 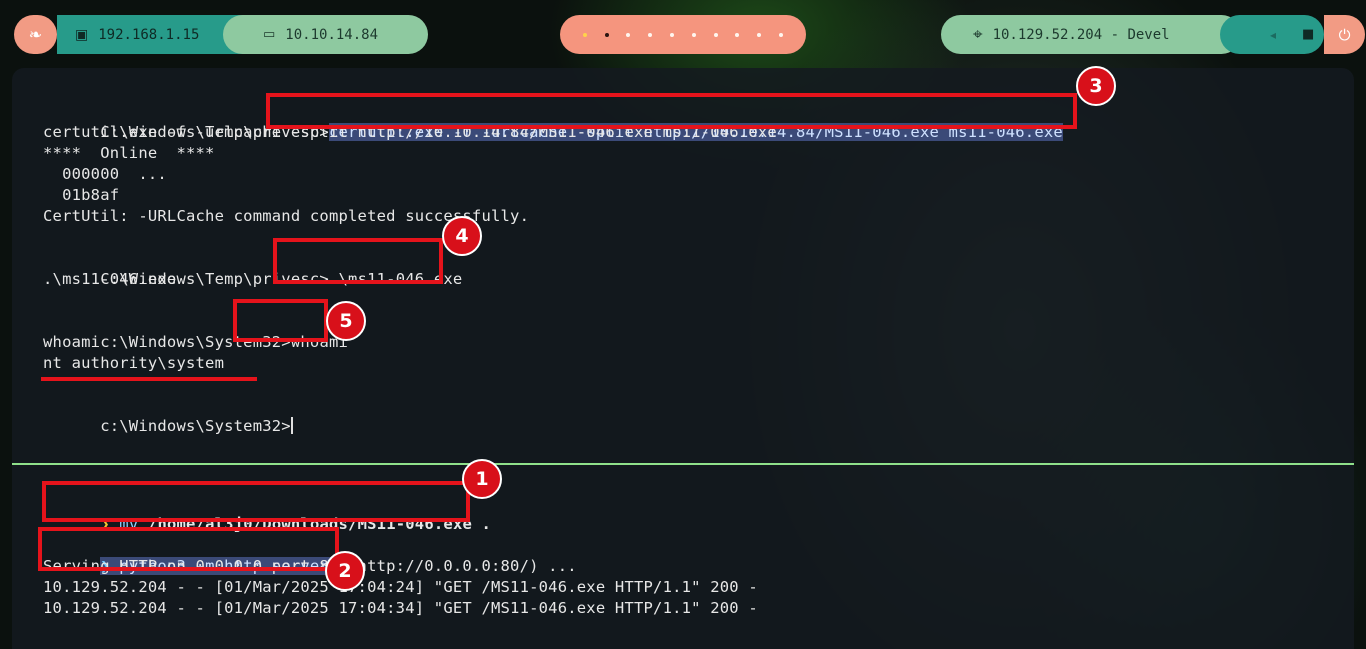 What do you see at coordinates (1308, 34) in the screenshot?
I see `lock-icon: ■` at bounding box center [1308, 34].